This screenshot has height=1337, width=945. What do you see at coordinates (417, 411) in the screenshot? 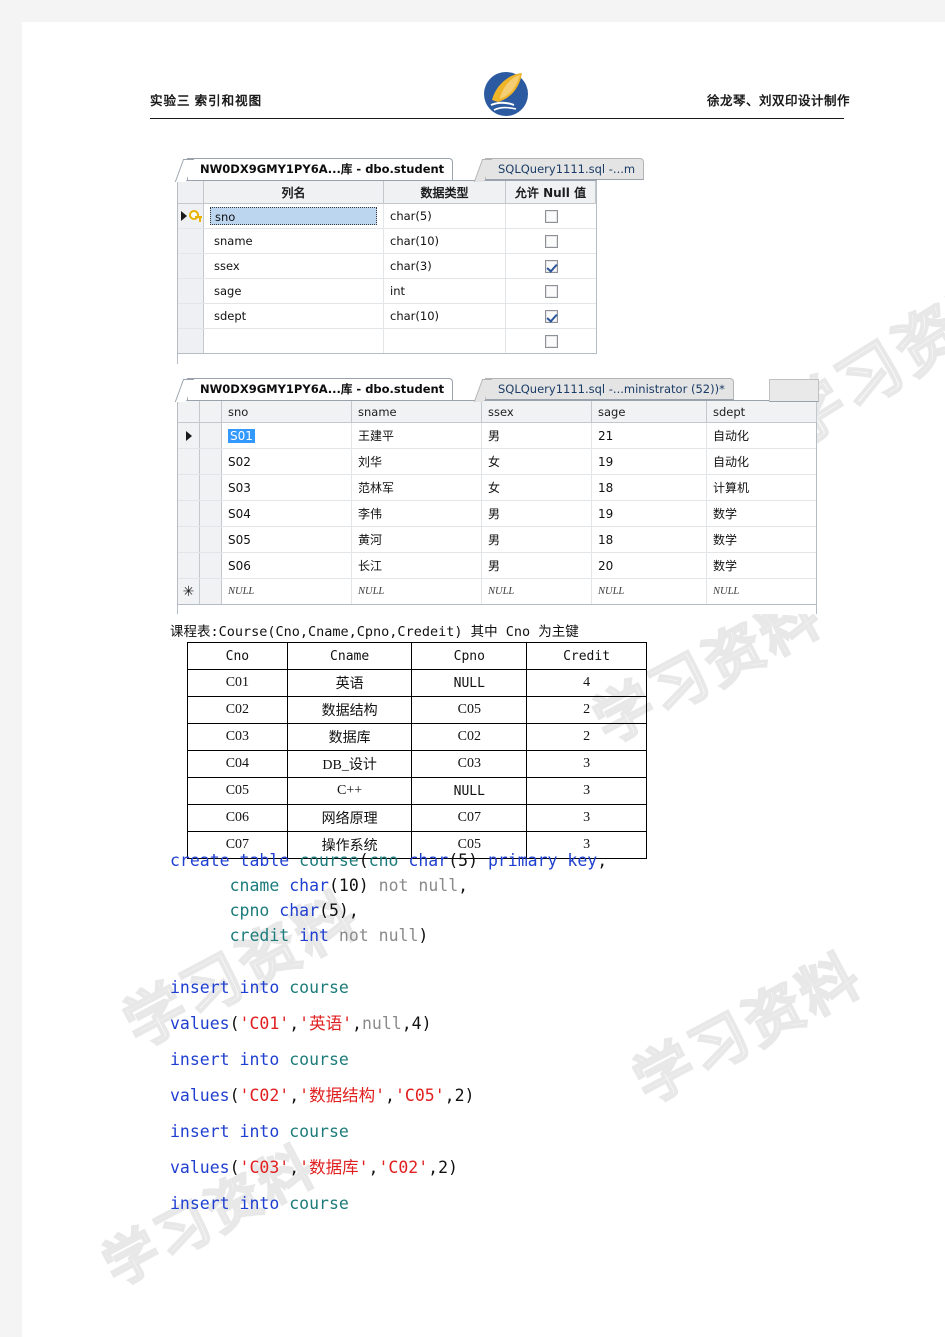
I see `datagrid-col-header-sname: sname` at bounding box center [417, 411].